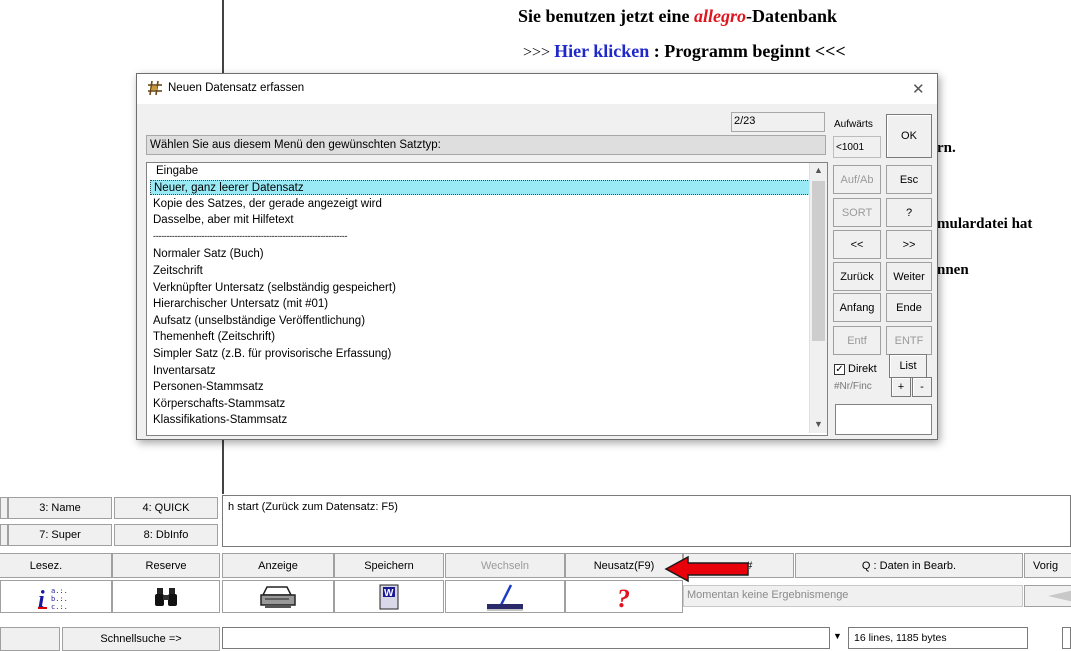  Describe the element at coordinates (480, 187) in the screenshot. I see `list-item-selected: Neuer, ganz leerer Datensatz` at that location.